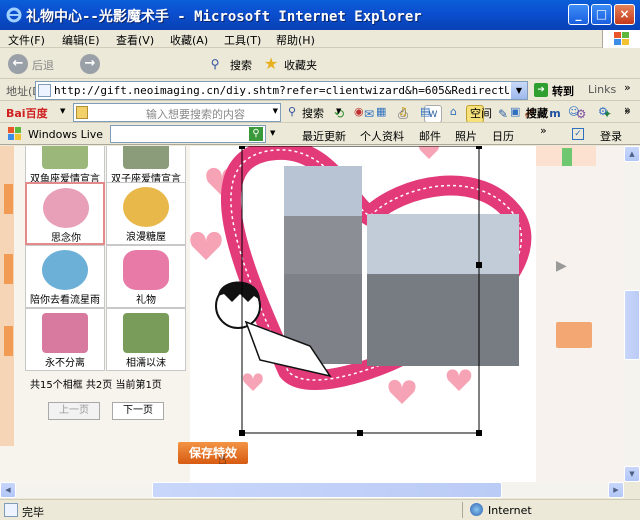  I want to click on close-button: ×, so click(624, 14).